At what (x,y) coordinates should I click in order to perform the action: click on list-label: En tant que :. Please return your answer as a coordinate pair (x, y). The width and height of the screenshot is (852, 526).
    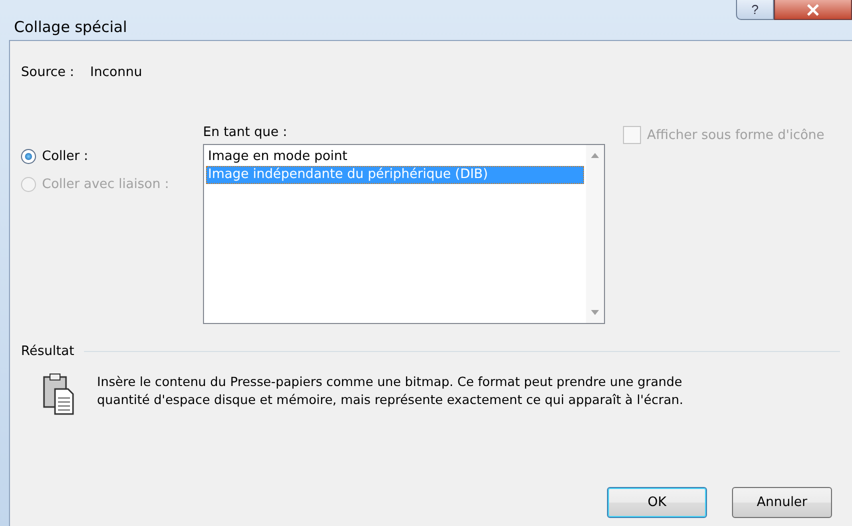
    Looking at the image, I should click on (245, 132).